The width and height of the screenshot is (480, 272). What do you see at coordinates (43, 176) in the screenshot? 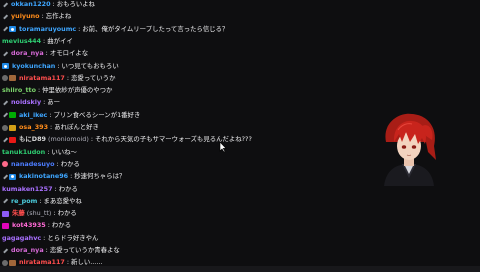
I see `chat-username: kakinotane96` at bounding box center [43, 176].